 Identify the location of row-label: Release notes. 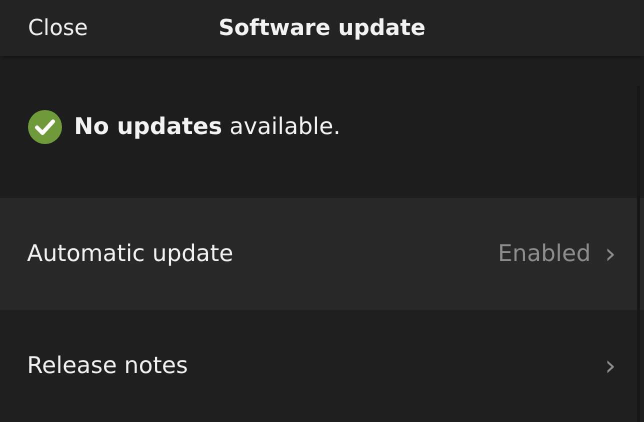
(107, 366).